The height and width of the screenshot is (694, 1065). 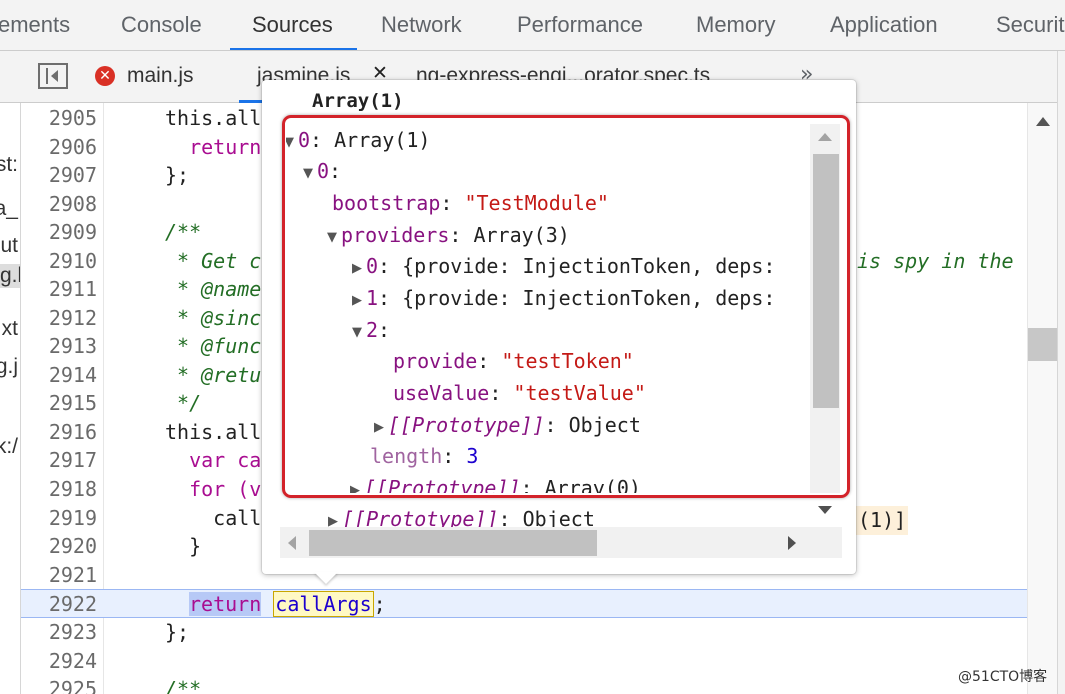 I want to click on code-line: 2925 /**, so click(x=524, y=684).